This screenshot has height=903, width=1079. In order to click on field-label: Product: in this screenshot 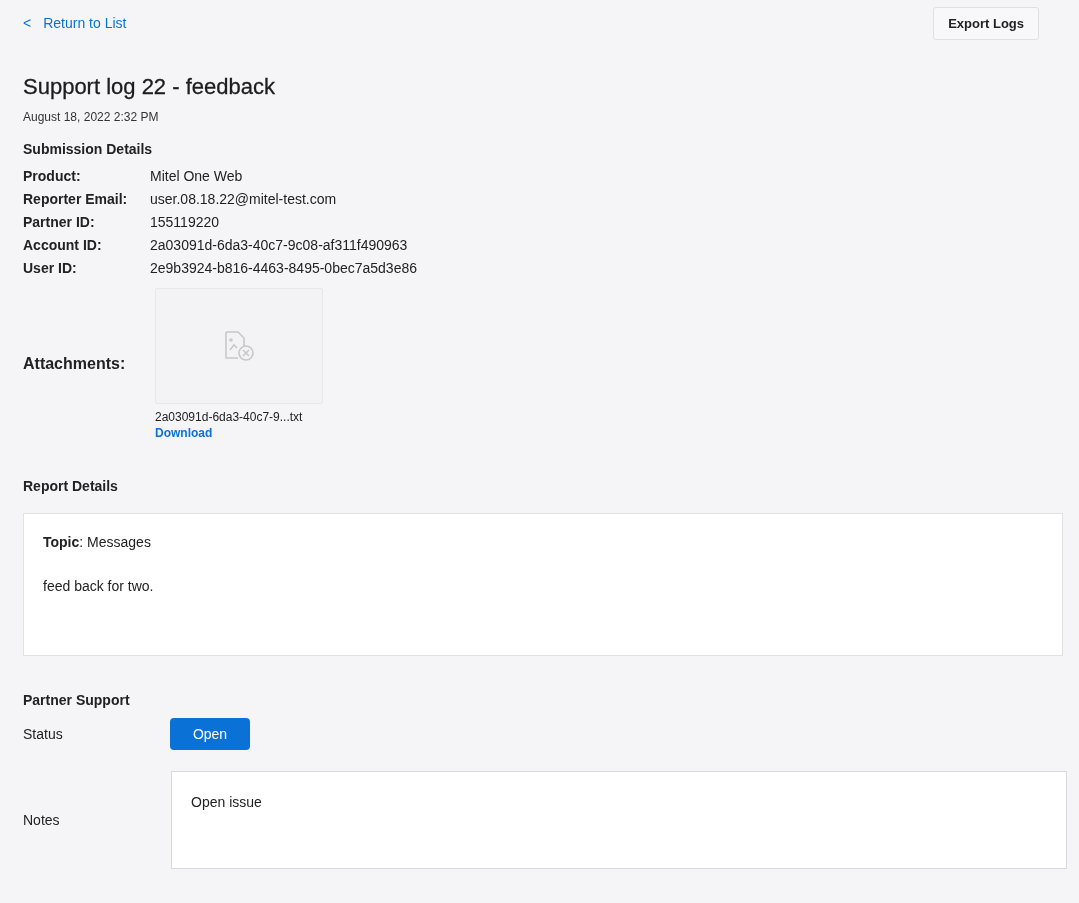, I will do `click(52, 176)`.